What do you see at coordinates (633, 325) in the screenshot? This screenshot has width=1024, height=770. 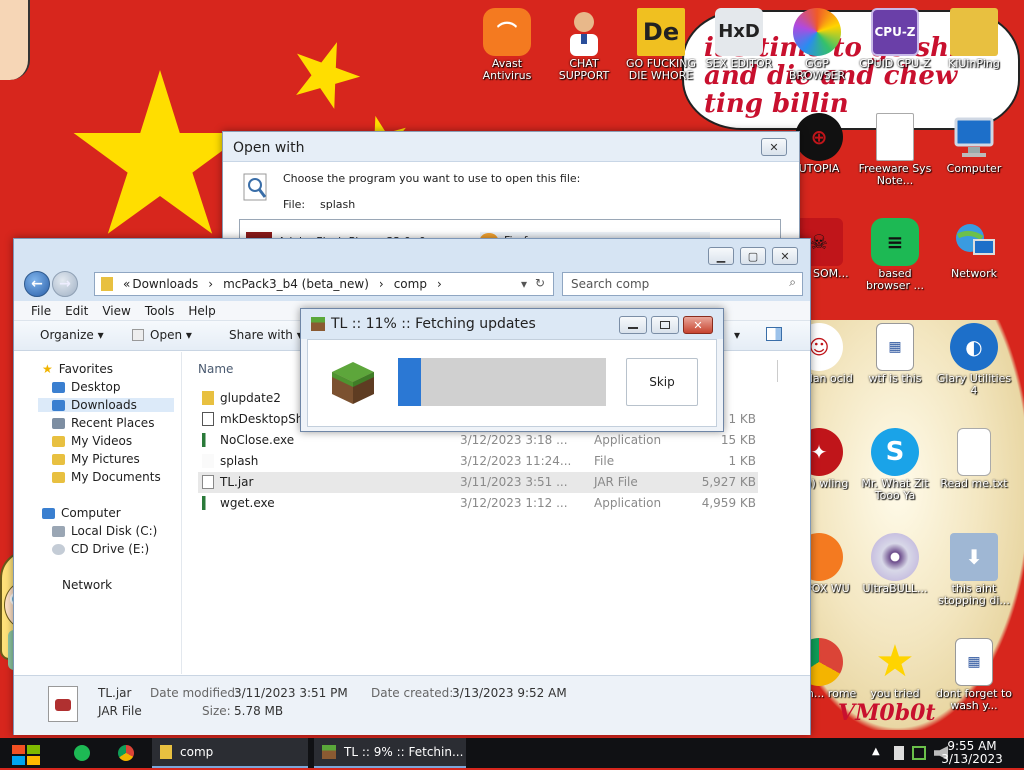 I see `minimize-button` at bounding box center [633, 325].